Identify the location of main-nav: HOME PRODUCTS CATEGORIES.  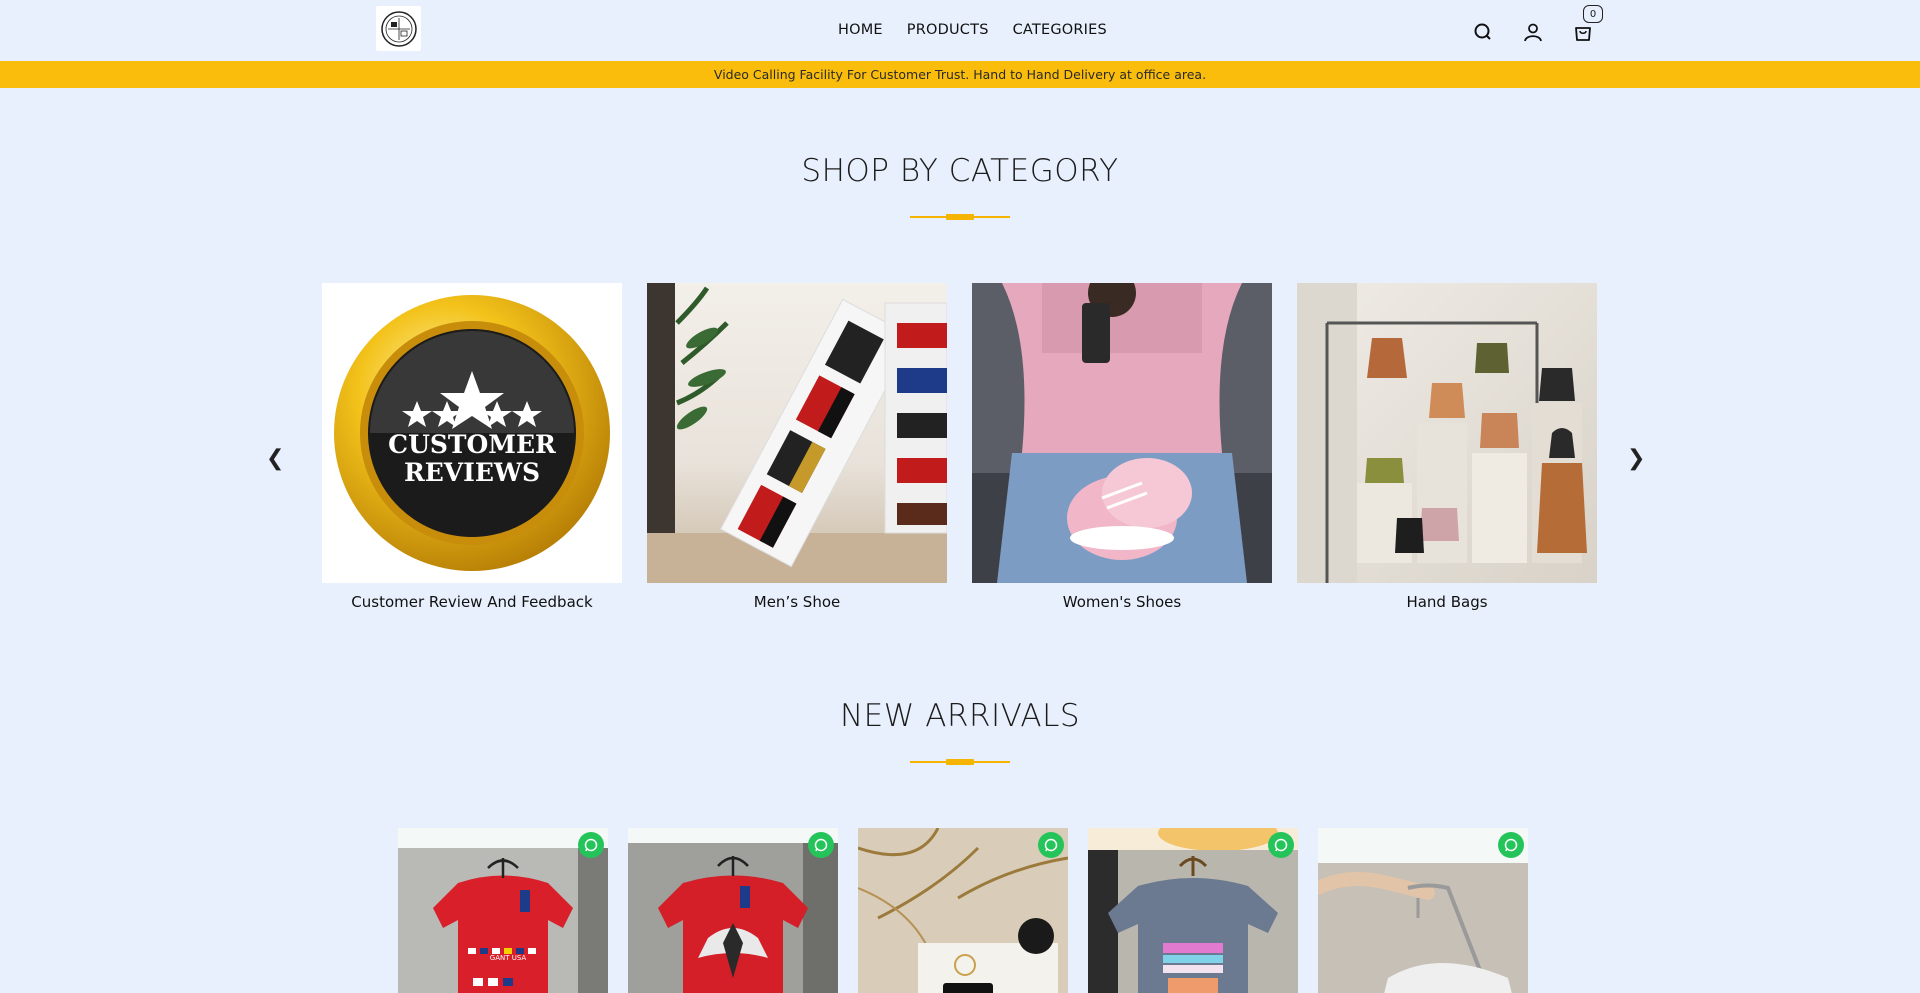
(984, 30).